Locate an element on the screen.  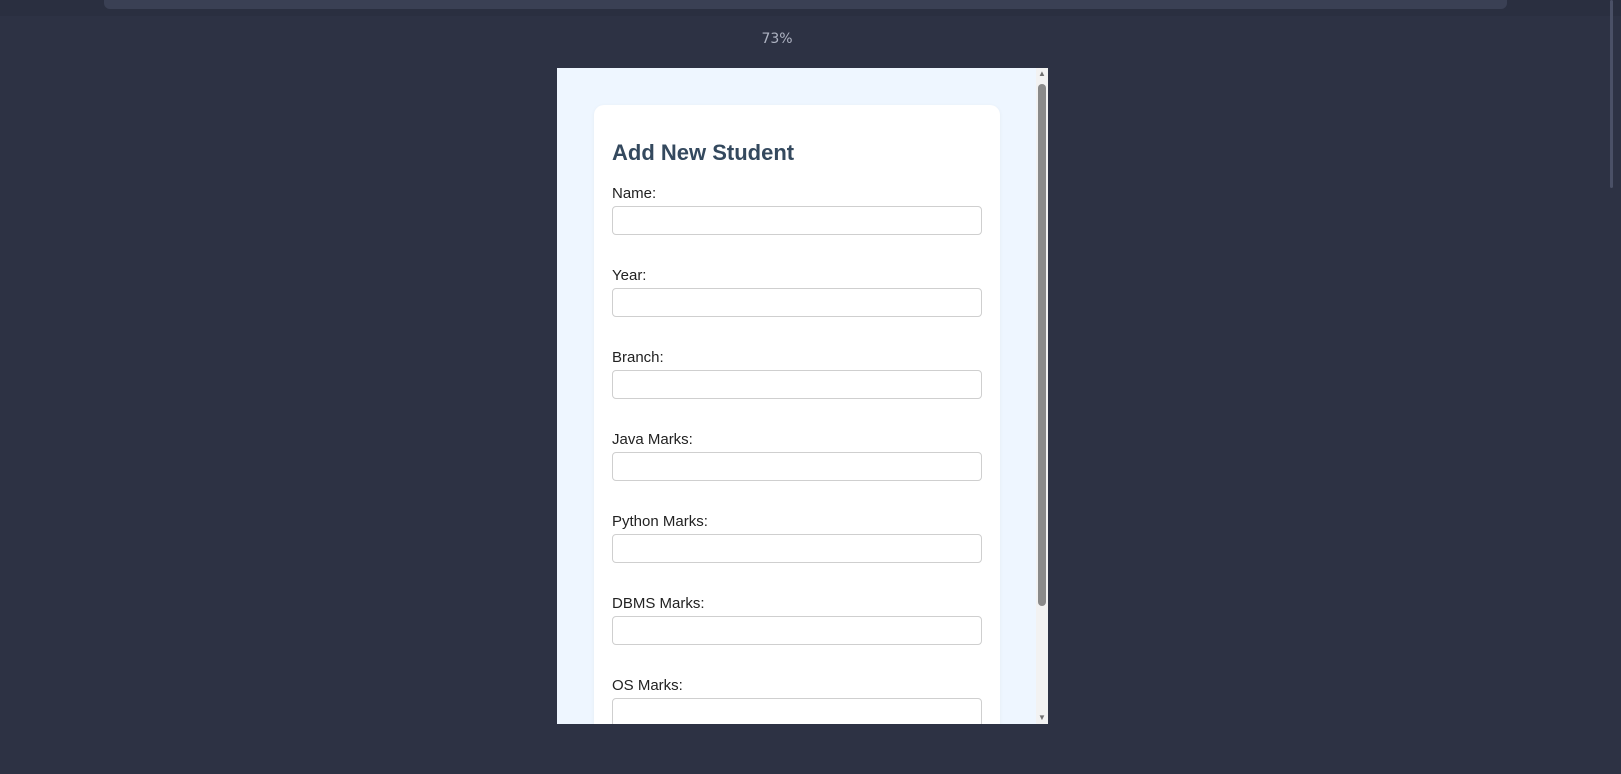
form-title: Add New Student is located at coordinates (703, 152).